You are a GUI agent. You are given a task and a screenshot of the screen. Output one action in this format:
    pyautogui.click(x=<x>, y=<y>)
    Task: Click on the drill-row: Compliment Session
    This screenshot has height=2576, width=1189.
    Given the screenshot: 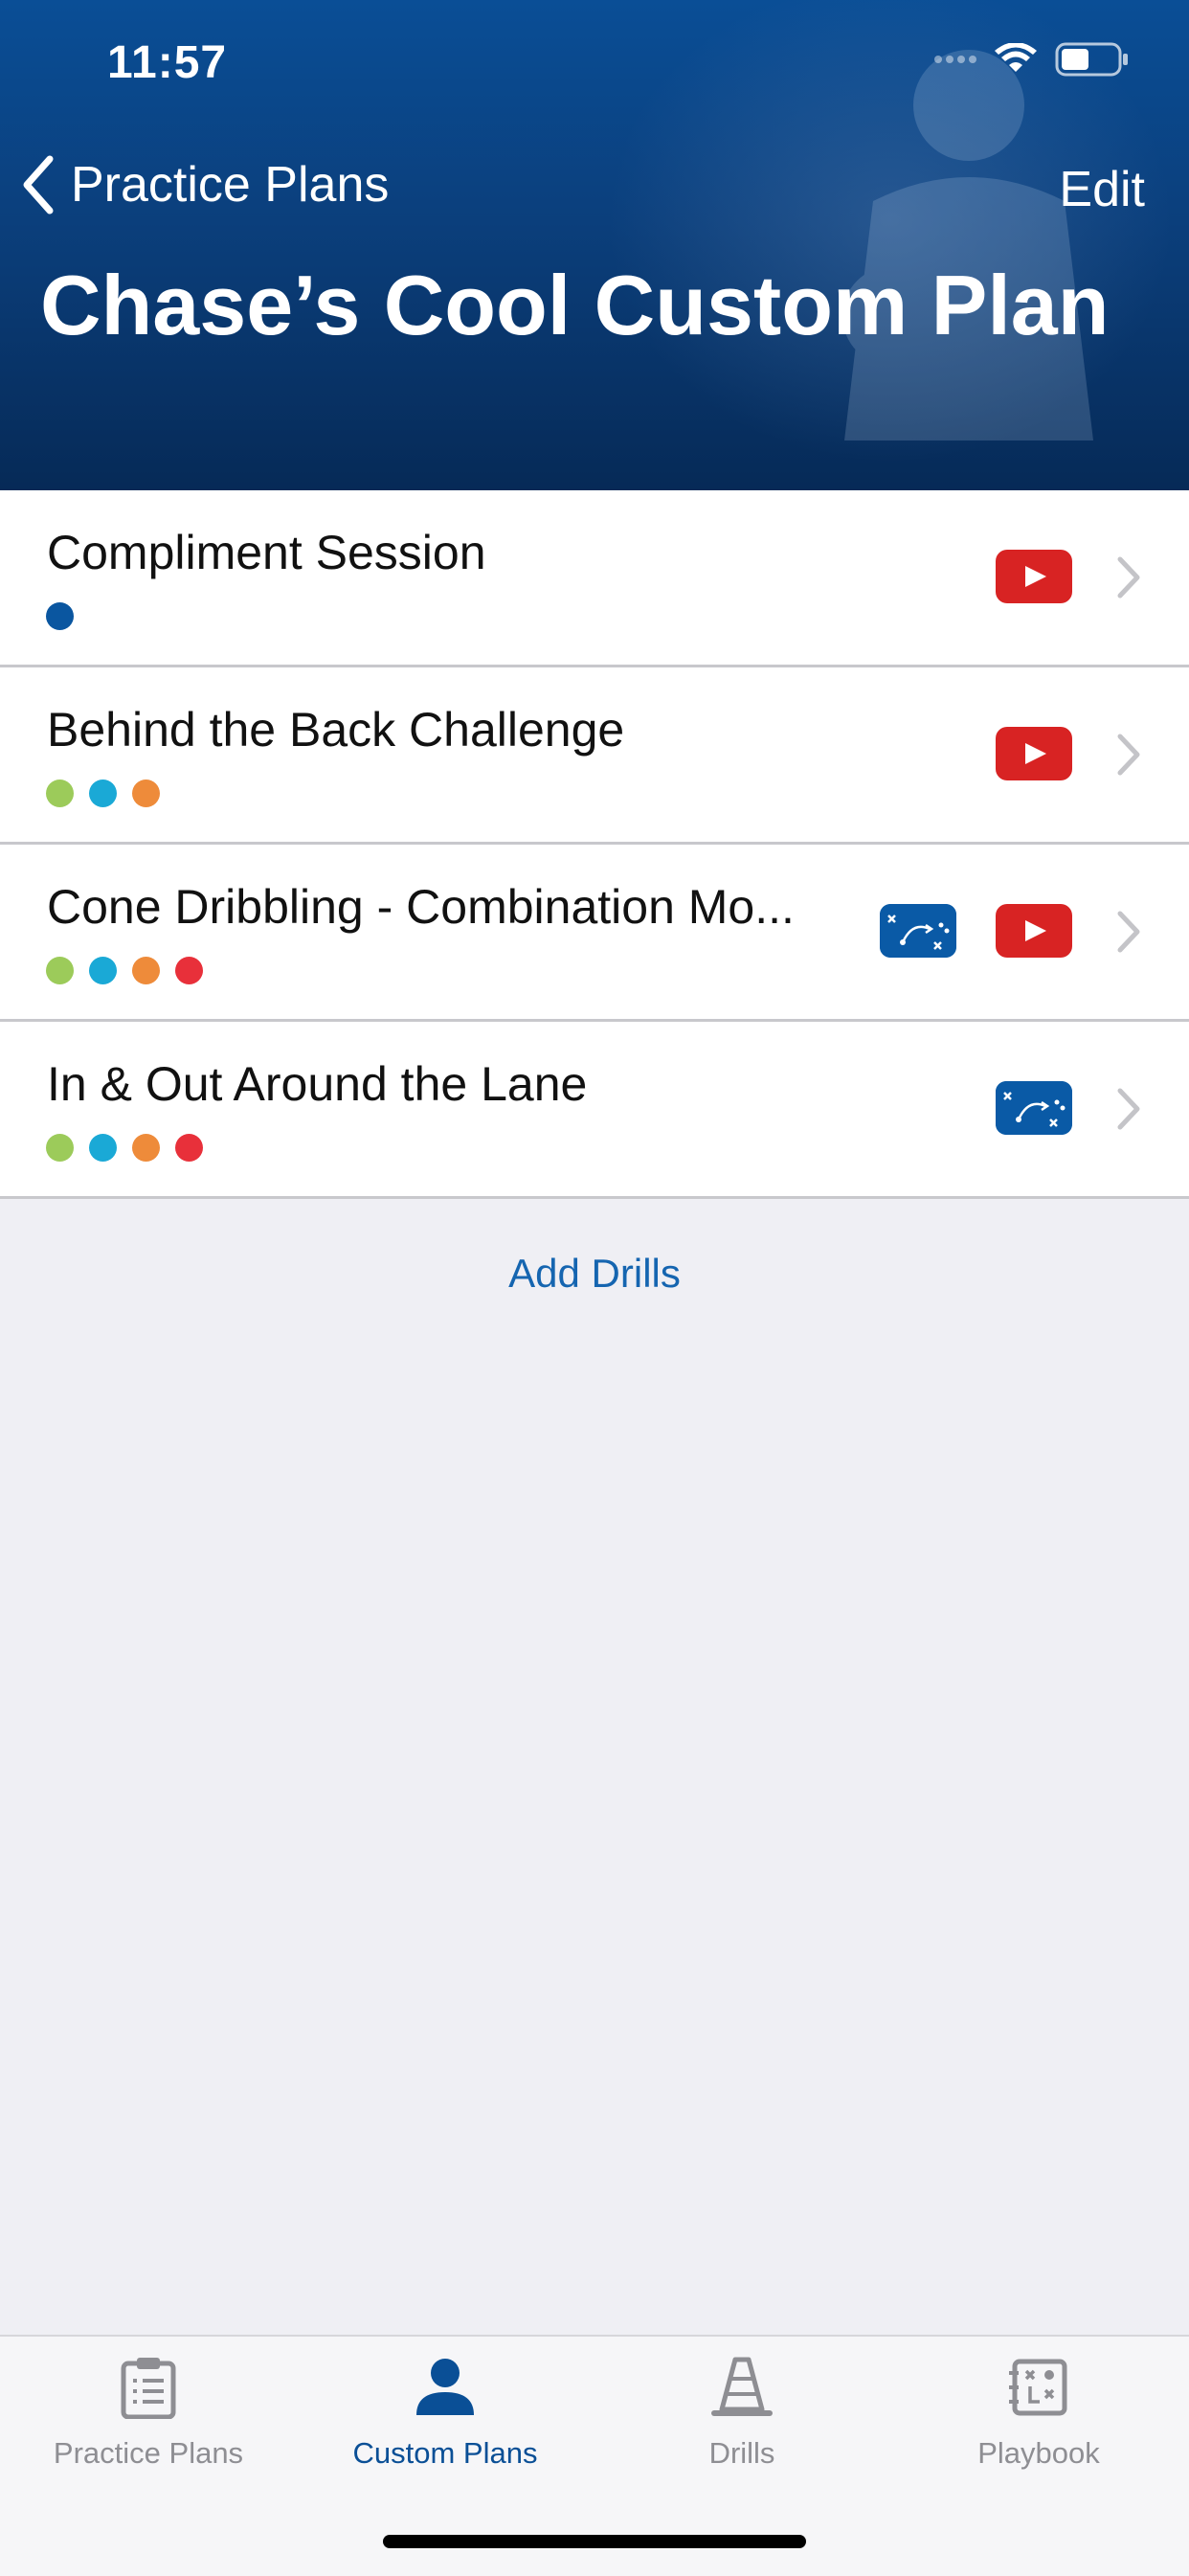 What is the action you would take?
    pyautogui.click(x=594, y=578)
    